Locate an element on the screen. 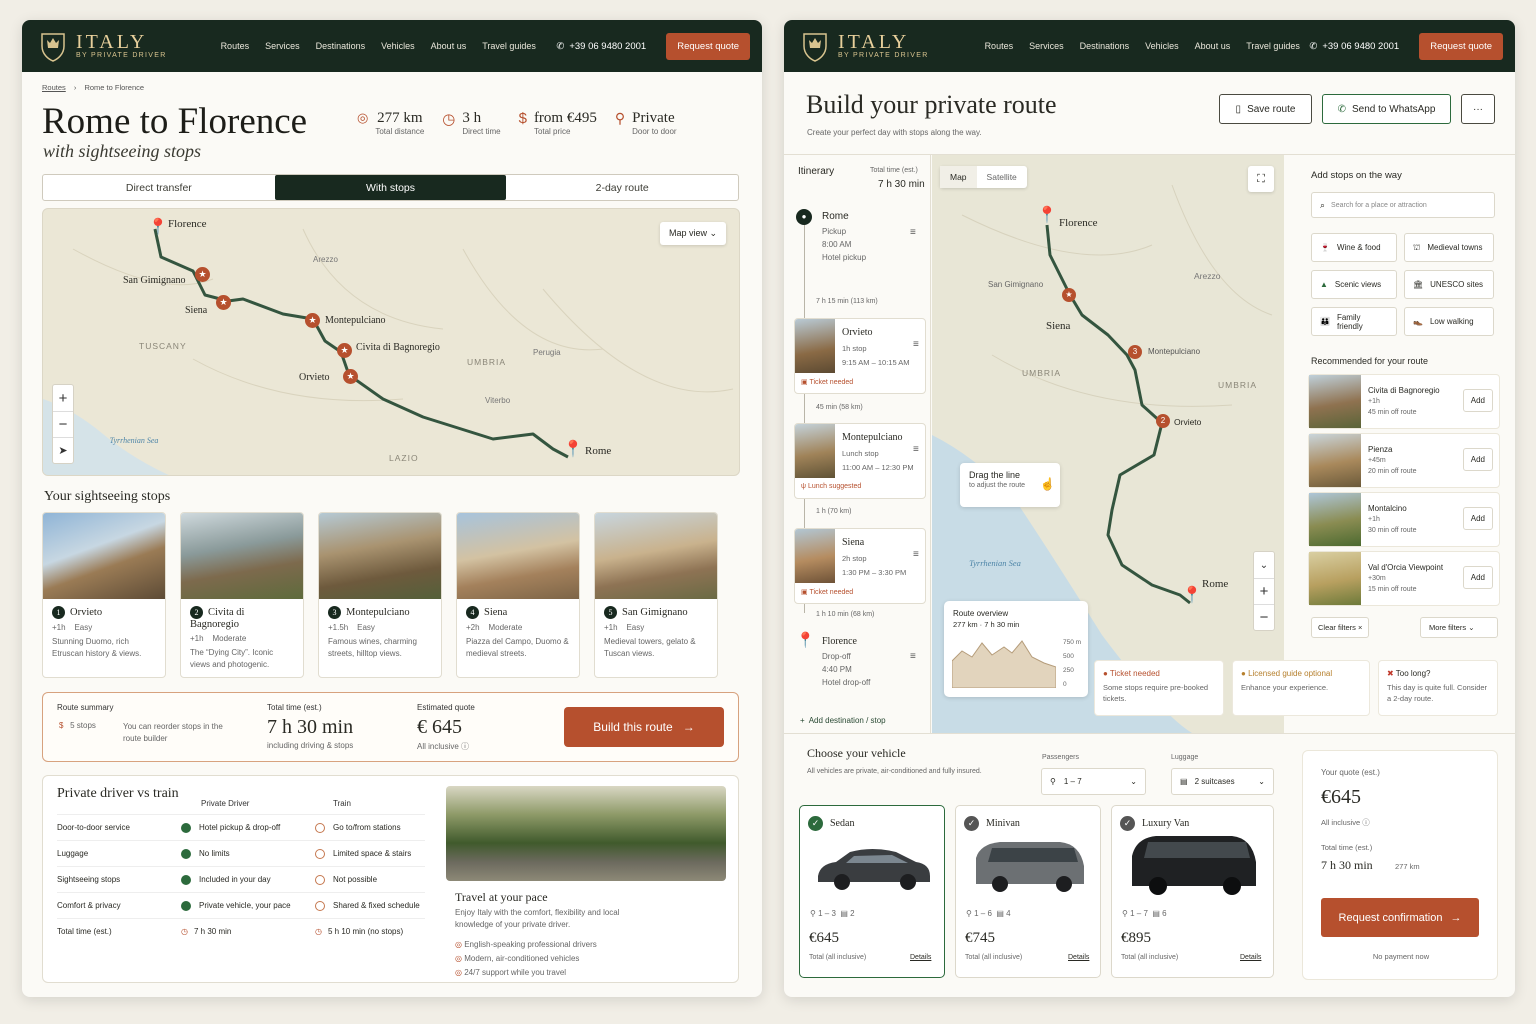 Image resolution: width=1536 pixels, height=1024 pixels. cross-icon is located at coordinates (320, 879).